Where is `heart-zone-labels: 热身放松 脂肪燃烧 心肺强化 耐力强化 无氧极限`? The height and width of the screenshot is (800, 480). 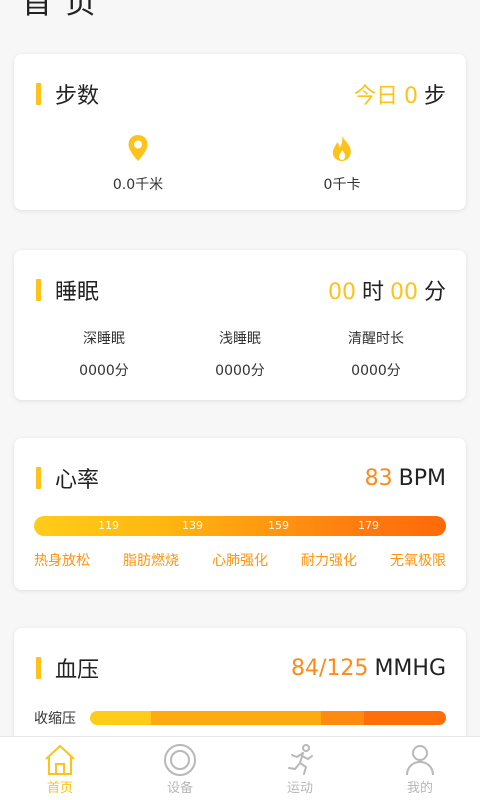 heart-zone-labels: 热身放松 脂肪燃烧 心肺强化 耐力强化 无氧极限 is located at coordinates (240, 560).